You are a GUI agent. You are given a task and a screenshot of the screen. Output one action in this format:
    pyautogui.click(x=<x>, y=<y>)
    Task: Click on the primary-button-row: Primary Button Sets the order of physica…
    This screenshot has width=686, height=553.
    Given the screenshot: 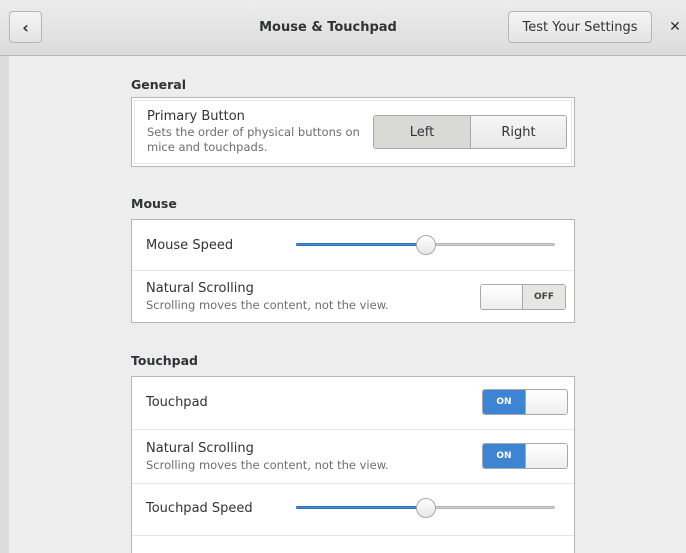 What is the action you would take?
    pyautogui.click(x=353, y=132)
    